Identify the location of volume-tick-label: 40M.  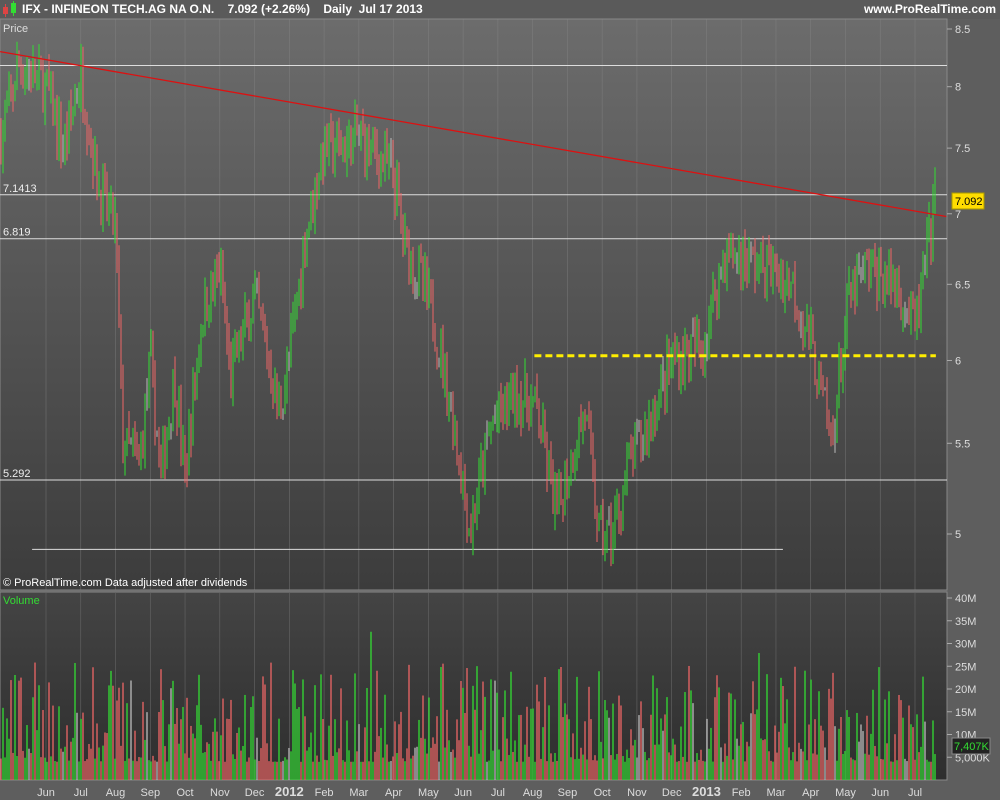
(965, 599).